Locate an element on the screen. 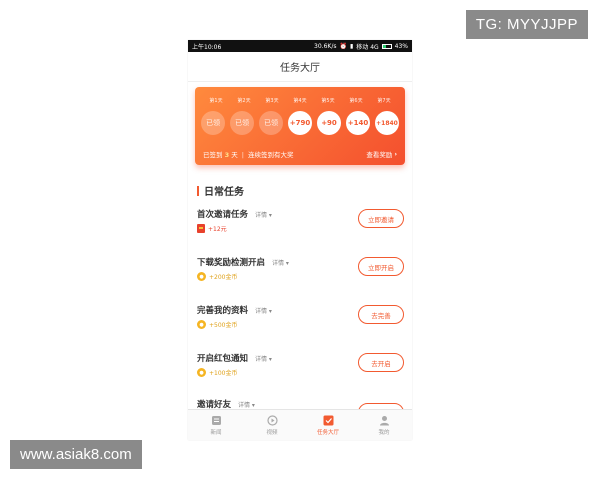 This screenshot has height=480, width=600. section-accent-bar is located at coordinates (198, 190).